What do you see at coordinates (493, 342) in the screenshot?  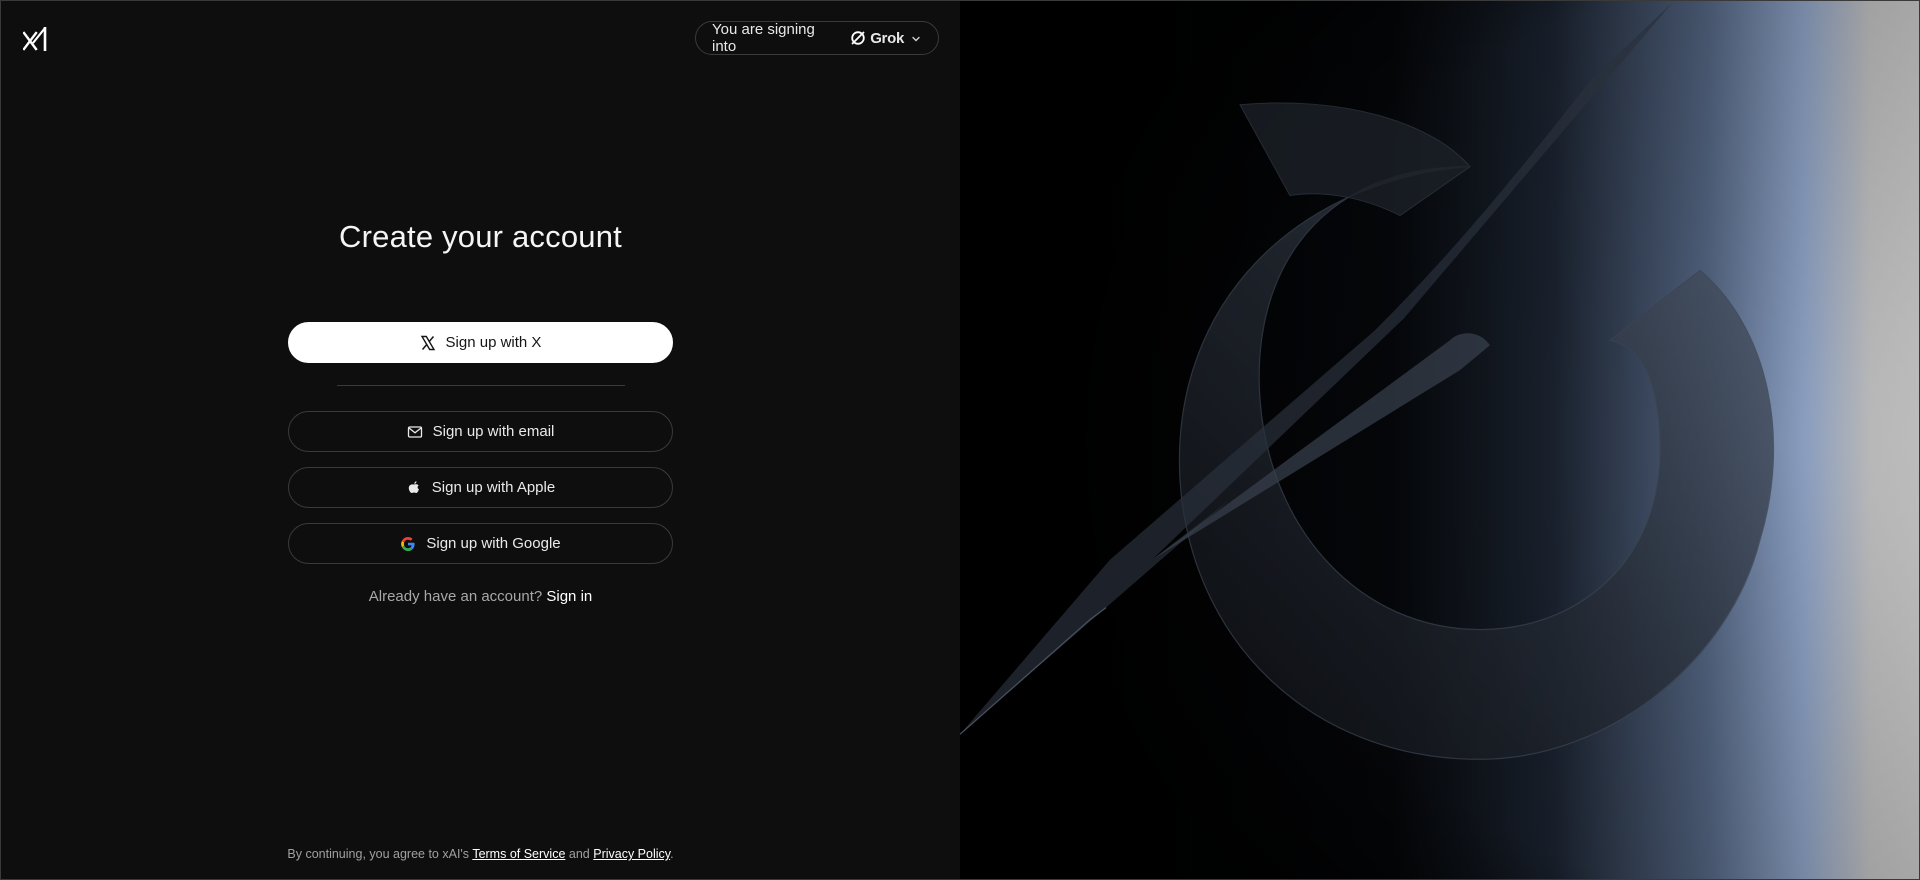 I see `sign-up-with-x-label: Sign up with X` at bounding box center [493, 342].